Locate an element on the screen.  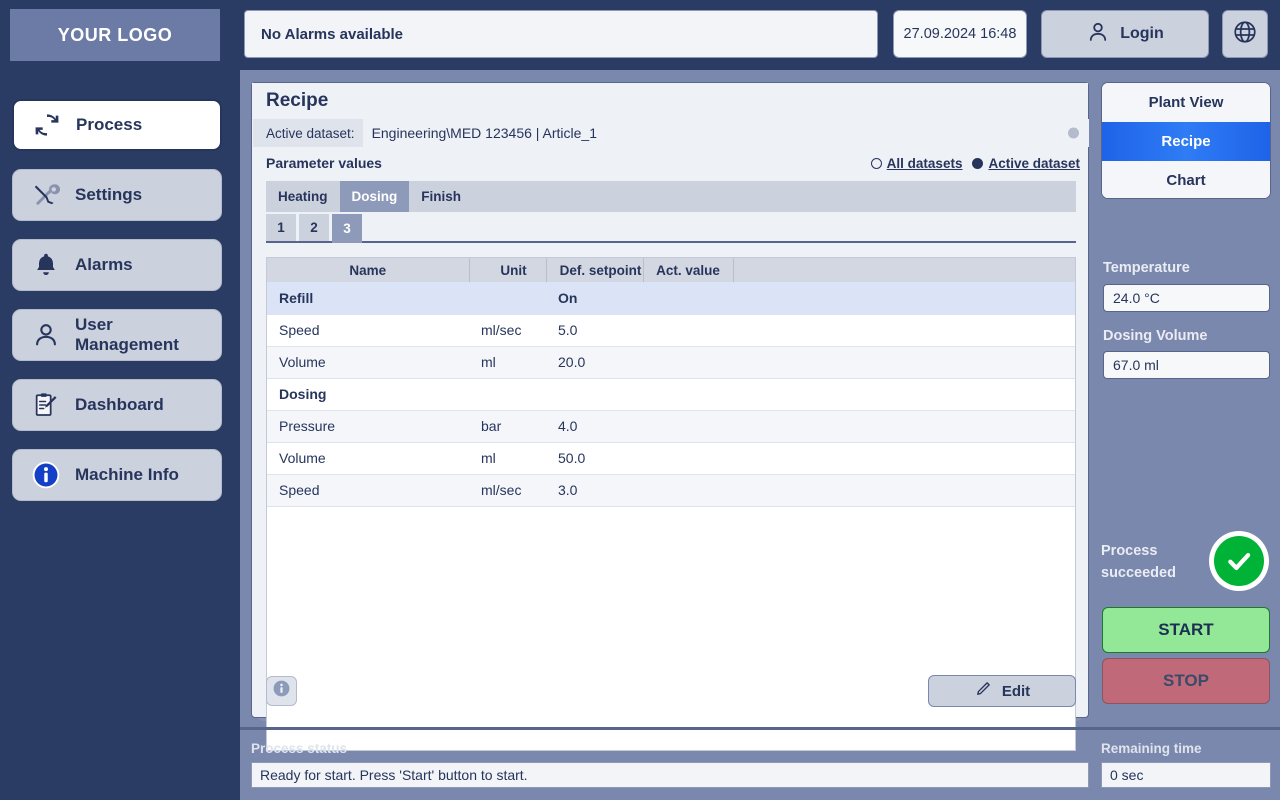
sidebar-item-process: Process is located at coordinates (117, 125).